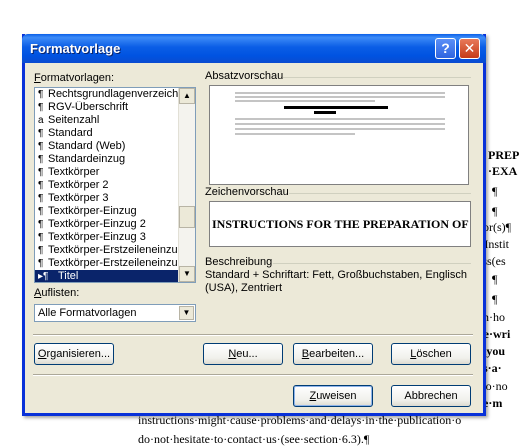 This screenshot has width=523, height=447. Describe the element at coordinates (107, 120) in the screenshot. I see `style-list-item: a Seitenzahl` at that location.